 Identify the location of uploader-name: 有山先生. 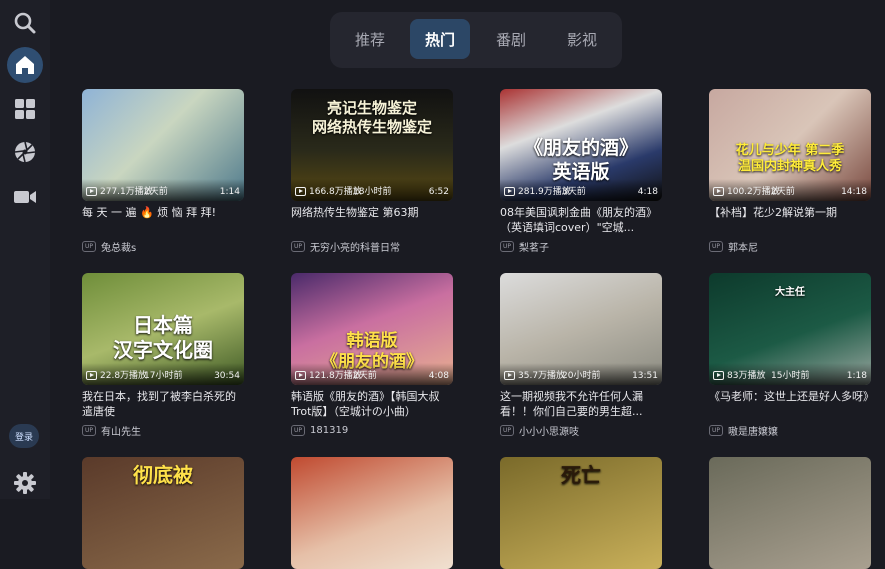
(121, 430).